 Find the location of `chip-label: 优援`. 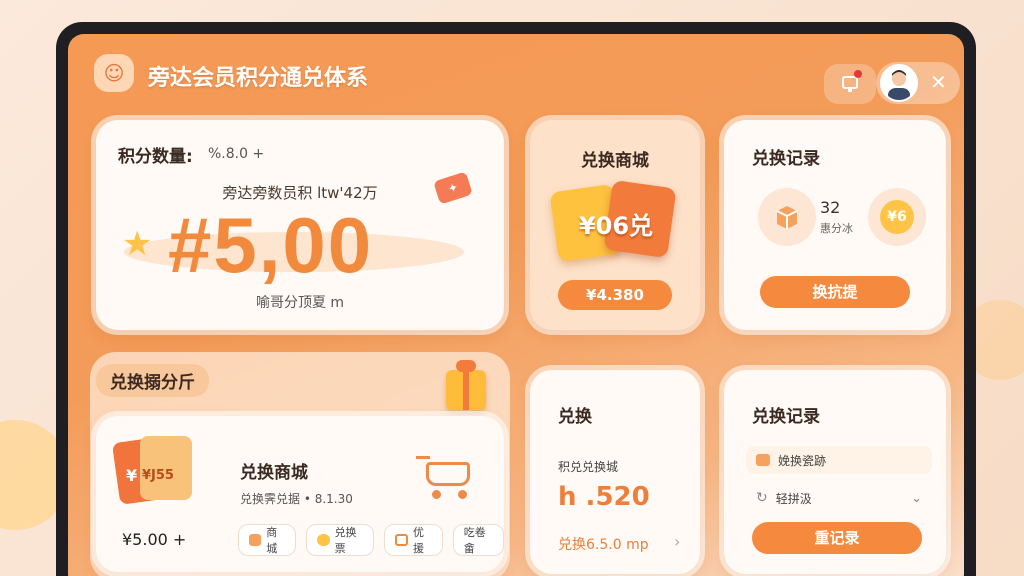

chip-label: 优援 is located at coordinates (418, 540).